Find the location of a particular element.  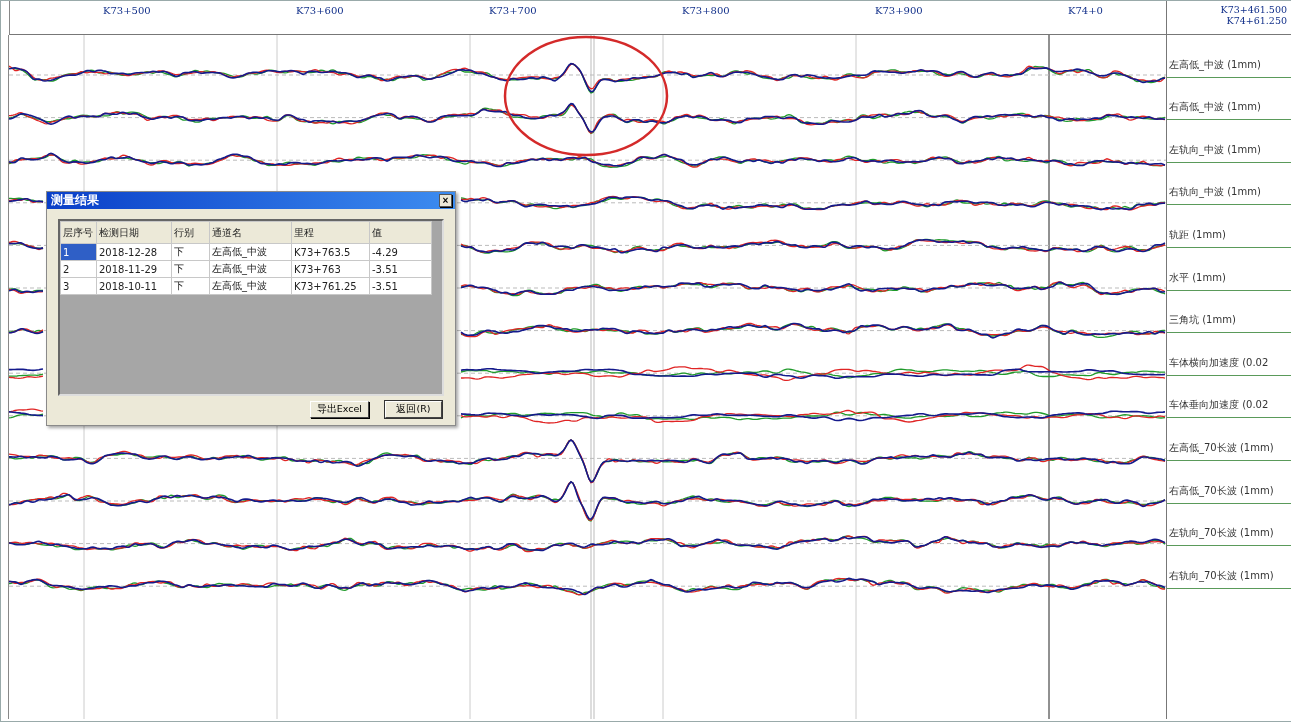

column-header: 通道名 is located at coordinates (250, 232).